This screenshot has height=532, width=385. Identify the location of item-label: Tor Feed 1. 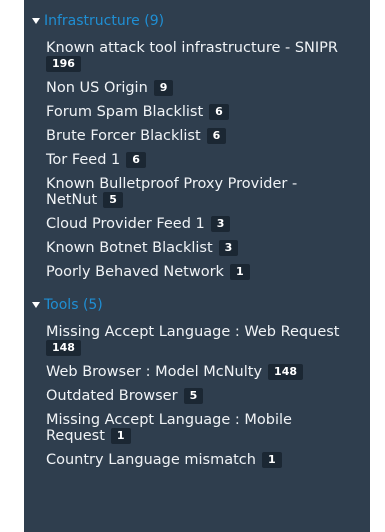
(83, 160).